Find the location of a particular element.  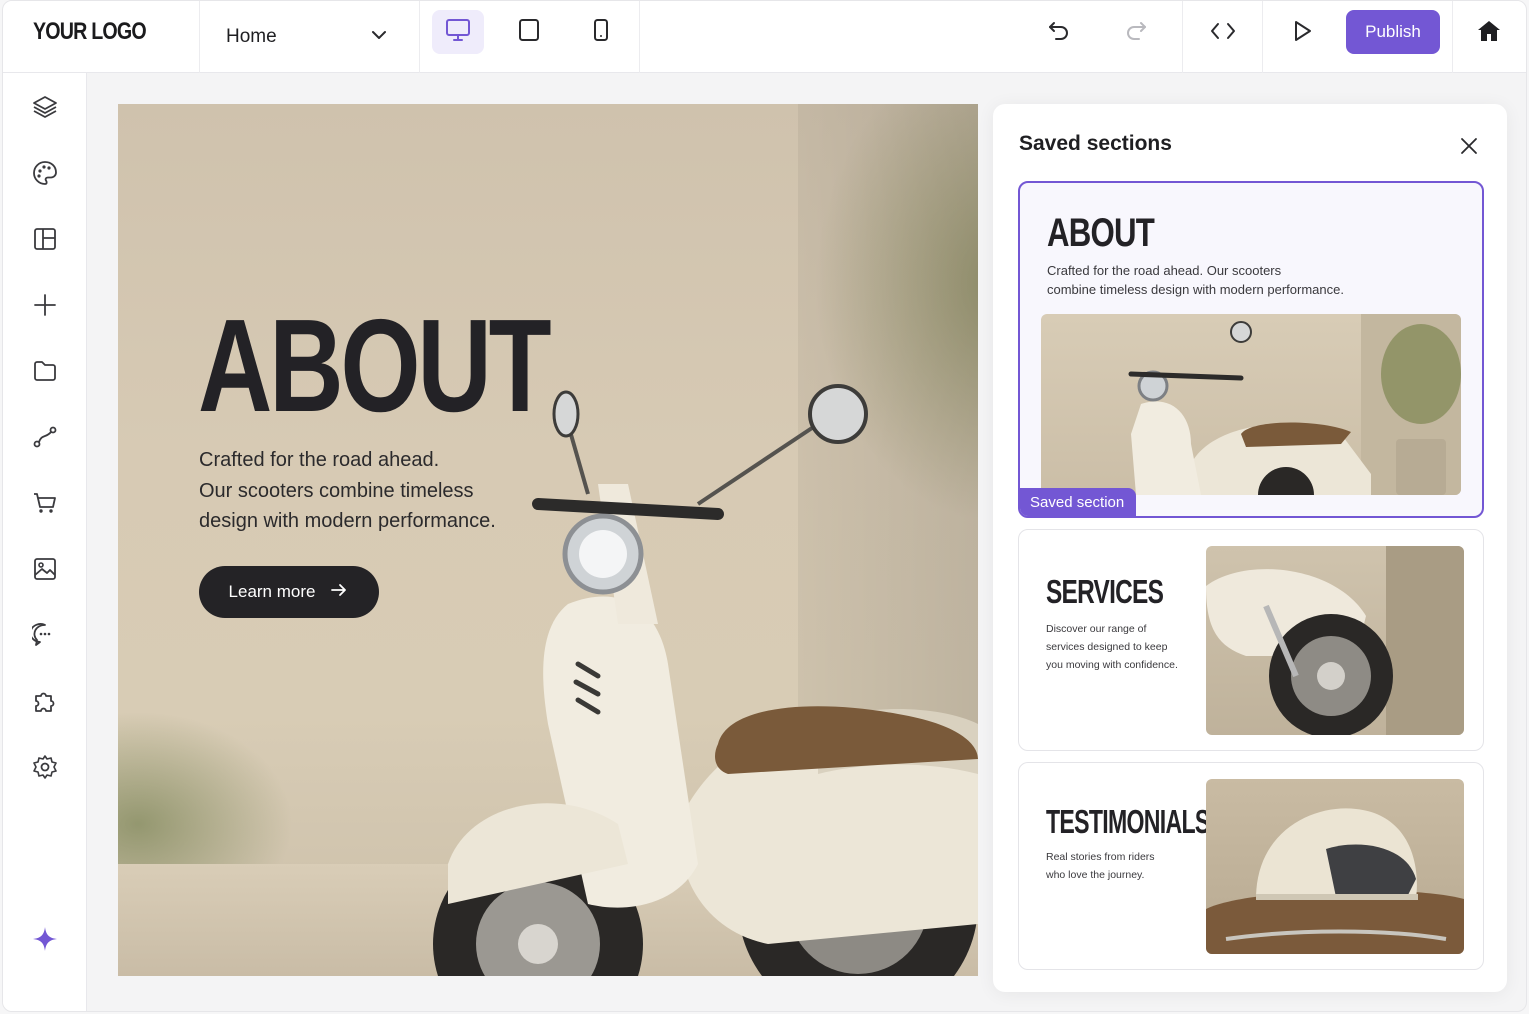

mobile-icon is located at coordinates (601, 32).